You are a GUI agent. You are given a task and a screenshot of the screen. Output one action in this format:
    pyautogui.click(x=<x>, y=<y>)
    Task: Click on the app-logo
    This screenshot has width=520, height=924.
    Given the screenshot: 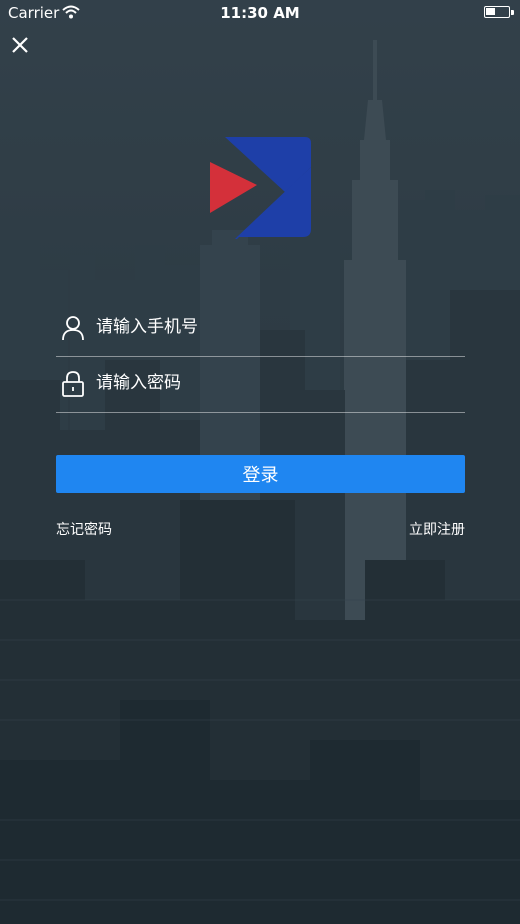 What is the action you would take?
    pyautogui.click(x=260, y=188)
    